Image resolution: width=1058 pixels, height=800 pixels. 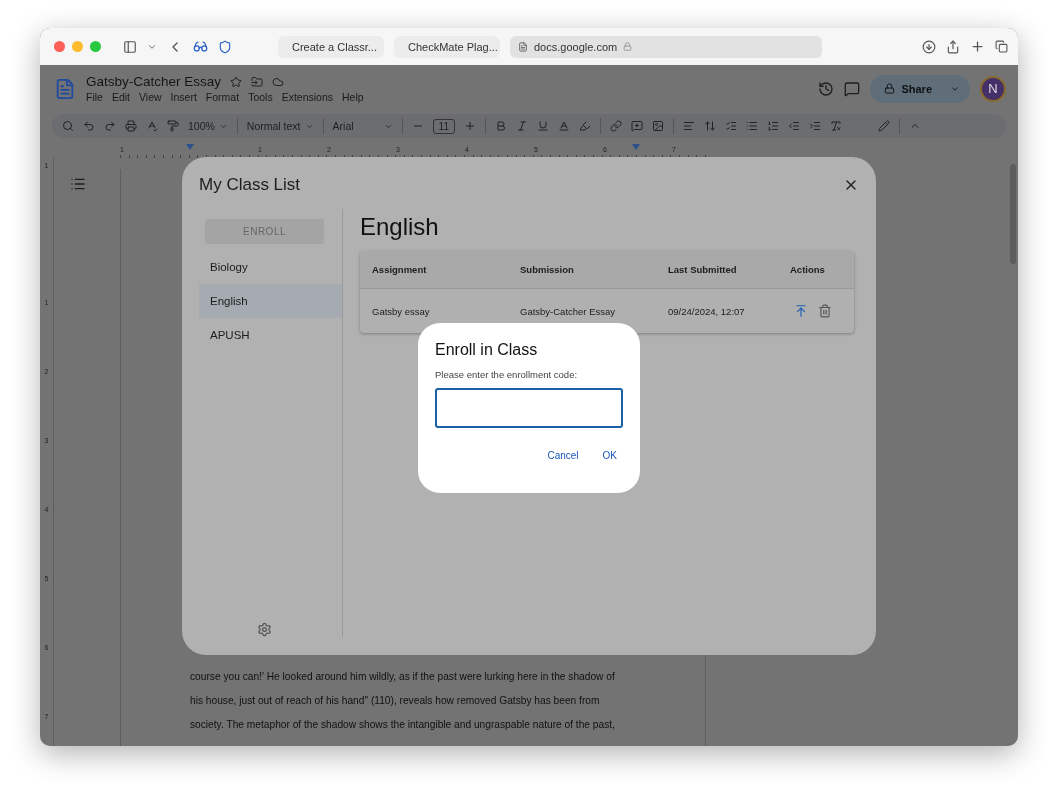 What do you see at coordinates (270, 267) in the screenshot?
I see `class-item: Biology` at bounding box center [270, 267].